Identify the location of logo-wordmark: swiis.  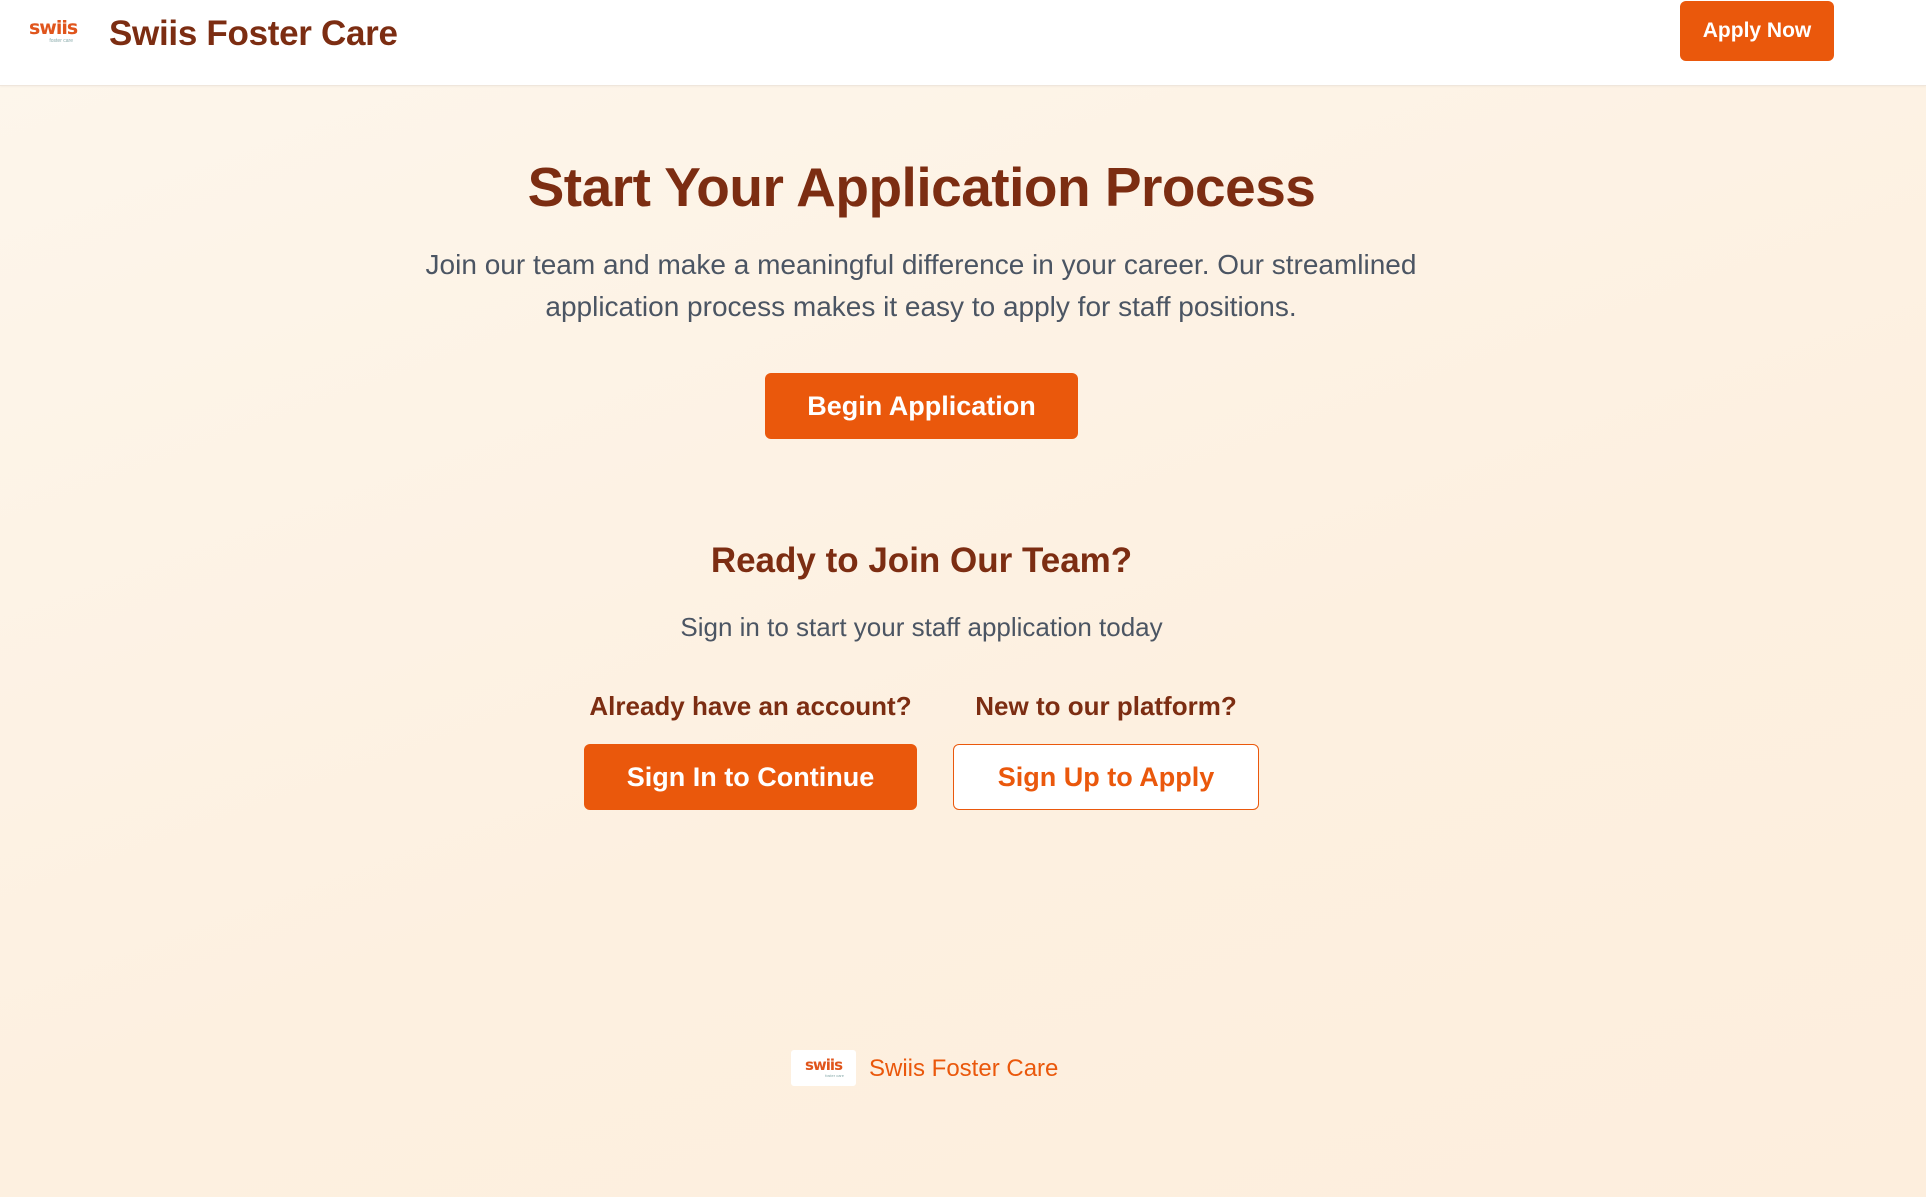
(53, 28).